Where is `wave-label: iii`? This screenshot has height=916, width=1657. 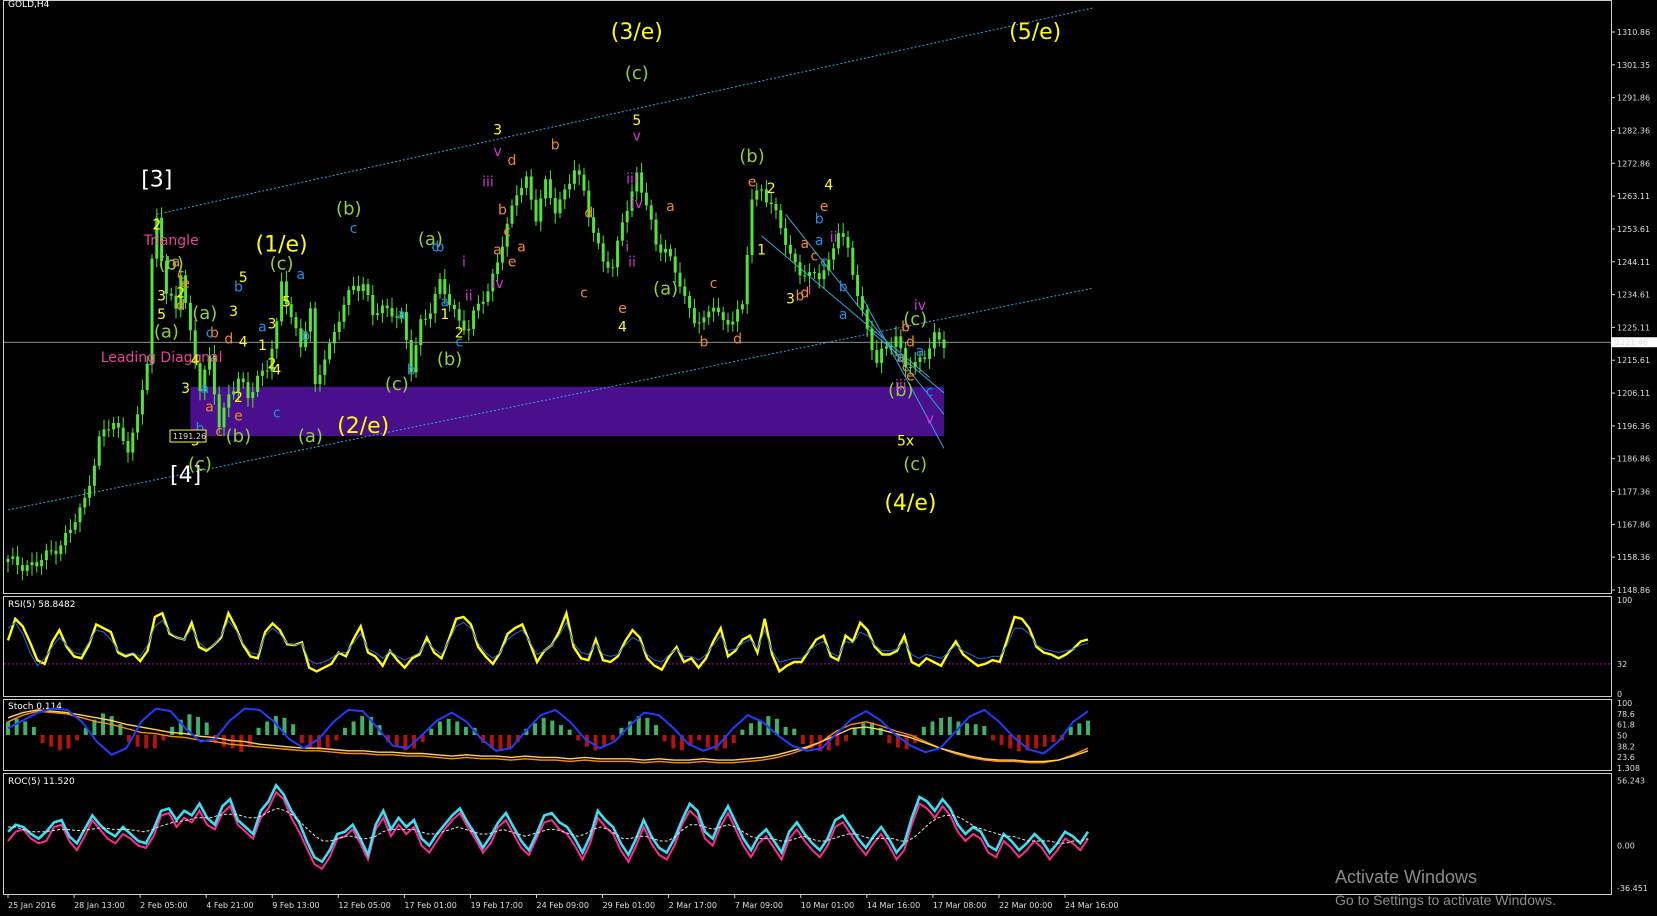 wave-label: iii is located at coordinates (901, 386).